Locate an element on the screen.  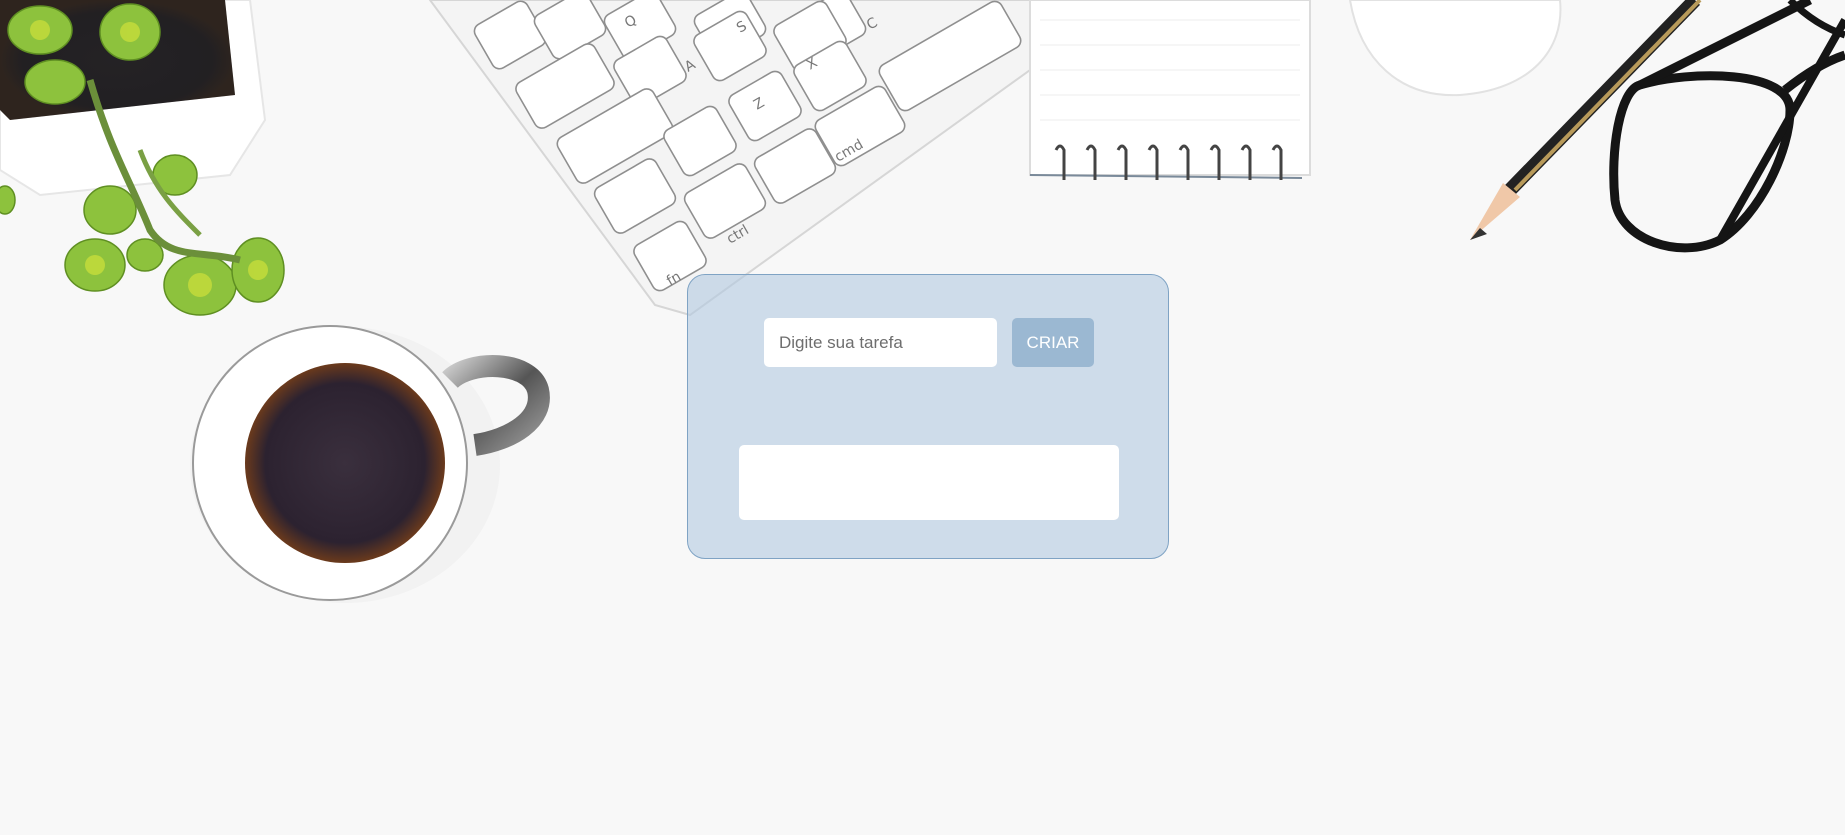
task-list is located at coordinates (929, 482).